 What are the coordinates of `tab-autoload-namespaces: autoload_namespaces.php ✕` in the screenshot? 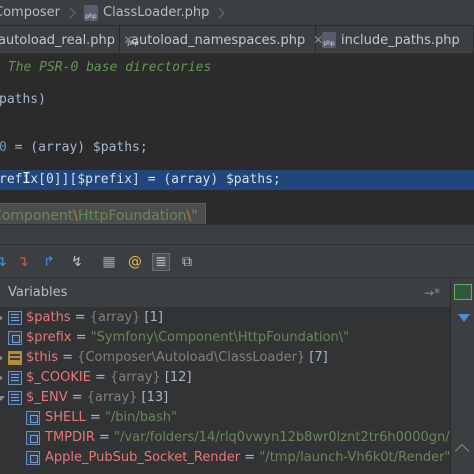 It's located at (221, 40).